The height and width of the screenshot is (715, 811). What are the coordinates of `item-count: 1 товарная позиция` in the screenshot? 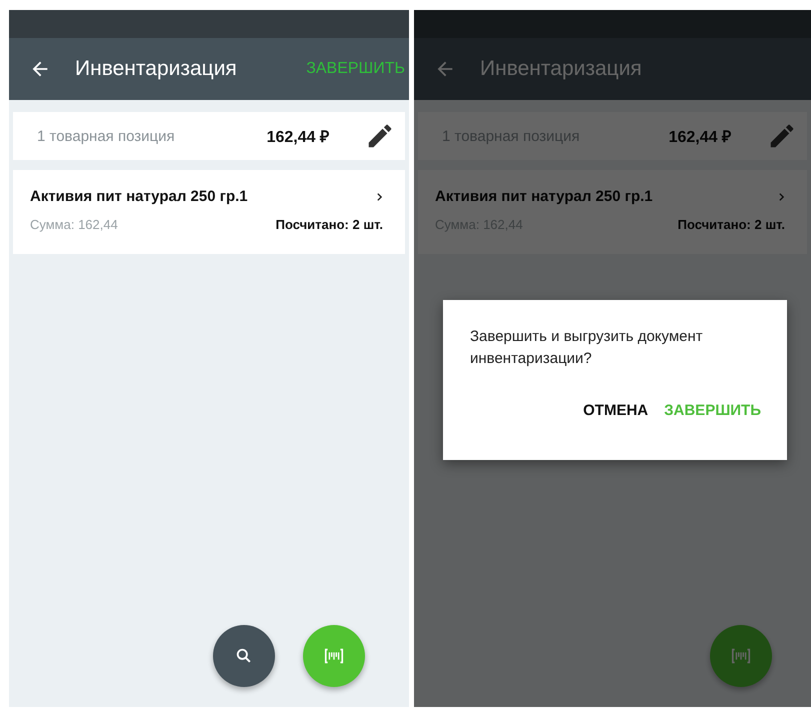 It's located at (106, 136).